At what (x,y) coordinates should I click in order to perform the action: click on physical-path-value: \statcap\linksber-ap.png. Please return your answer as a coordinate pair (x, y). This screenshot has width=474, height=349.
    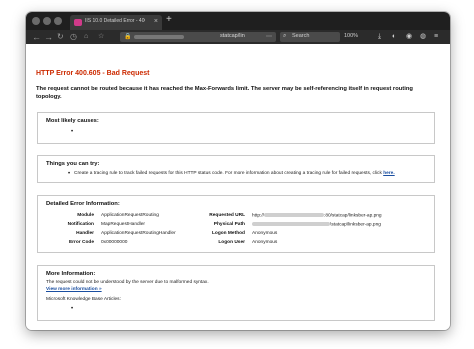
    Looking at the image, I should click on (316, 224).